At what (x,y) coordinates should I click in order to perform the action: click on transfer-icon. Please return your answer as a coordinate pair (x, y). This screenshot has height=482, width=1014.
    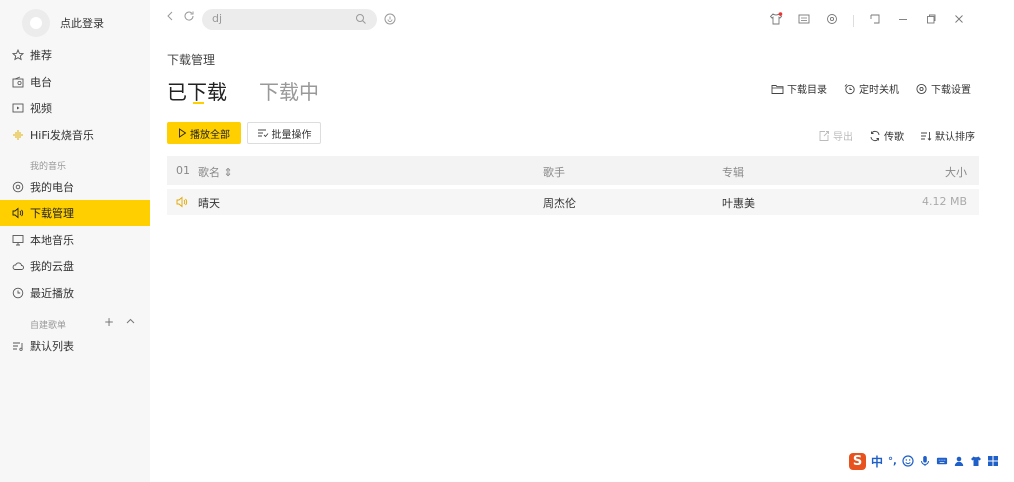
    Looking at the image, I should click on (875, 135).